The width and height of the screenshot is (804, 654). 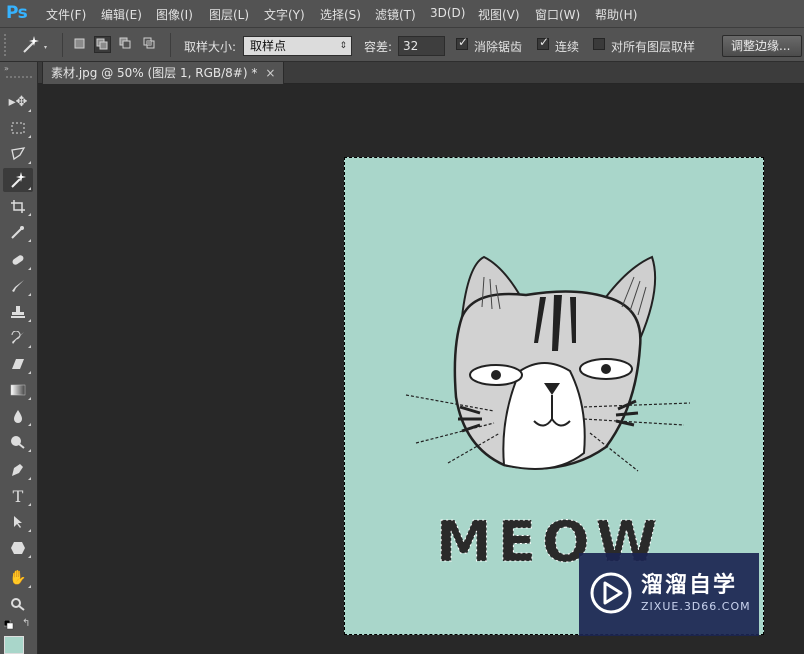 What do you see at coordinates (150, 44) in the screenshot?
I see `intersect-selection-button` at bounding box center [150, 44].